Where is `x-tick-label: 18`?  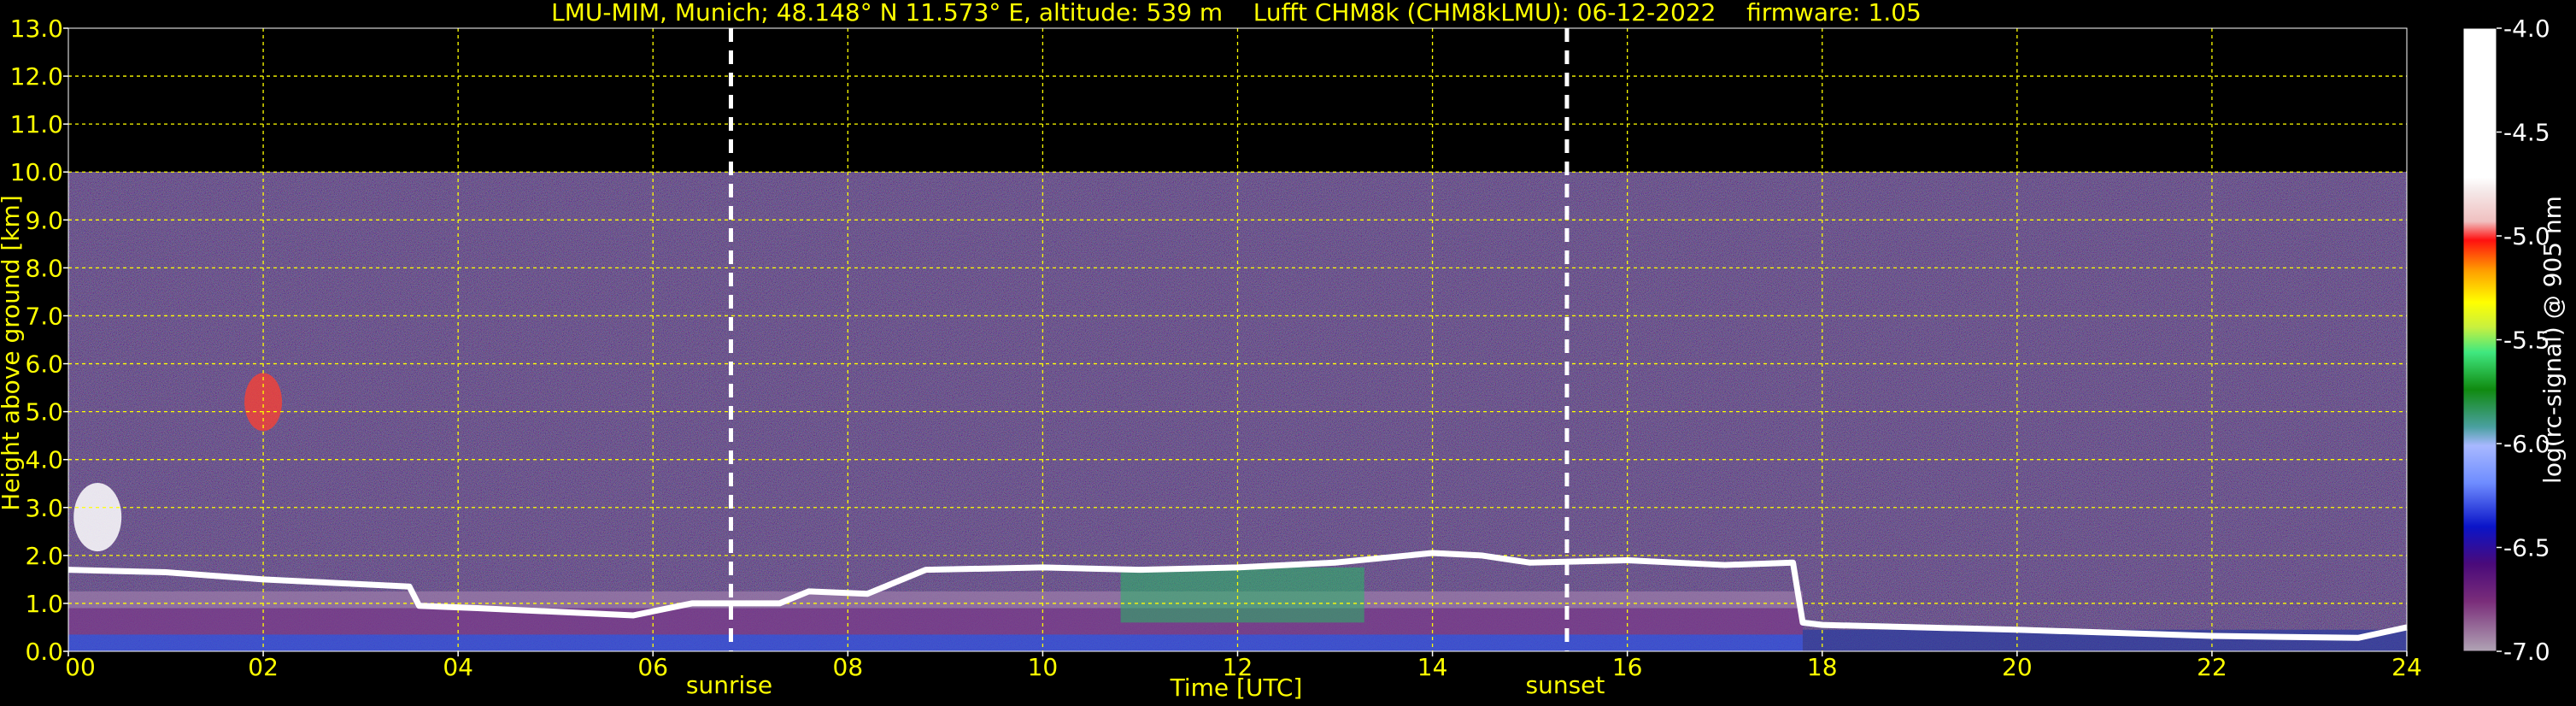
x-tick-label: 18 is located at coordinates (1822, 667).